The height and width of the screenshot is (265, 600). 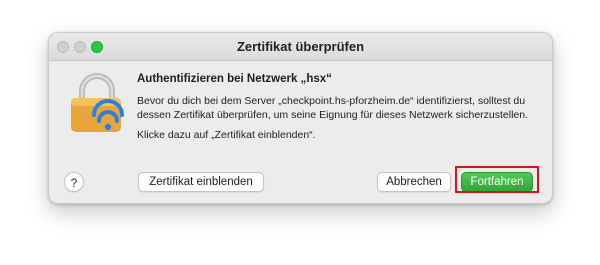 What do you see at coordinates (97, 102) in the screenshot?
I see `lock-wifi-icon` at bounding box center [97, 102].